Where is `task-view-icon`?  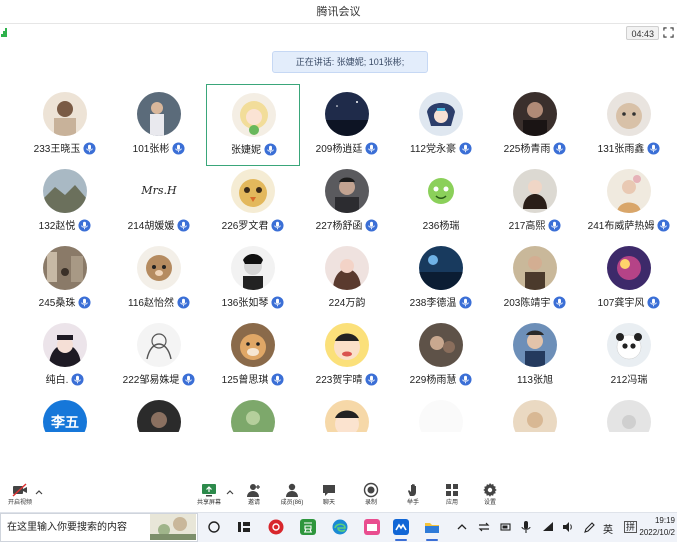
task-view-icon is located at coordinates (214, 527).